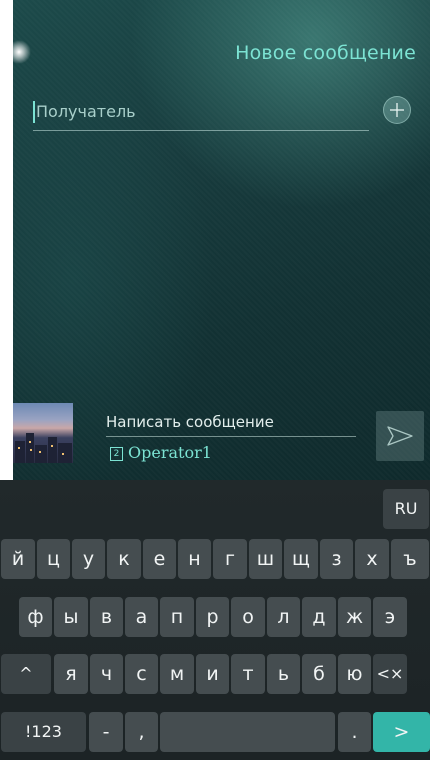 Image resolution: width=430 pixels, height=760 pixels. I want to click on key-ь: ь, so click(283, 674).